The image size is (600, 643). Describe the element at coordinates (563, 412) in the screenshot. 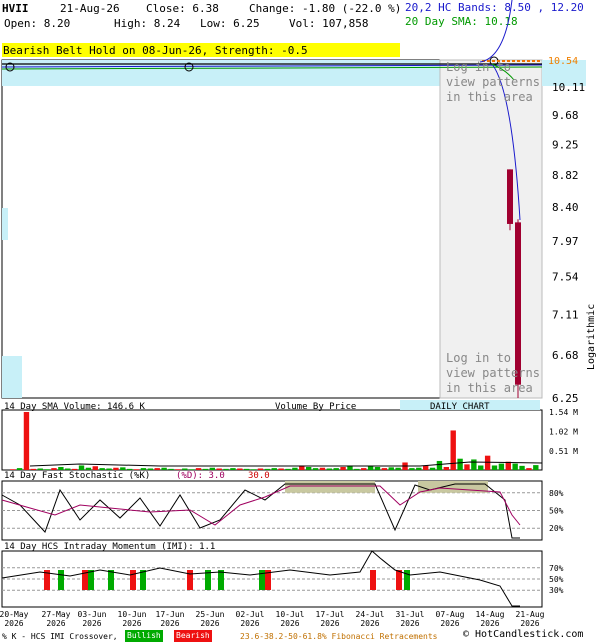

I see `volume-axis-tick: 1.54 M` at that location.